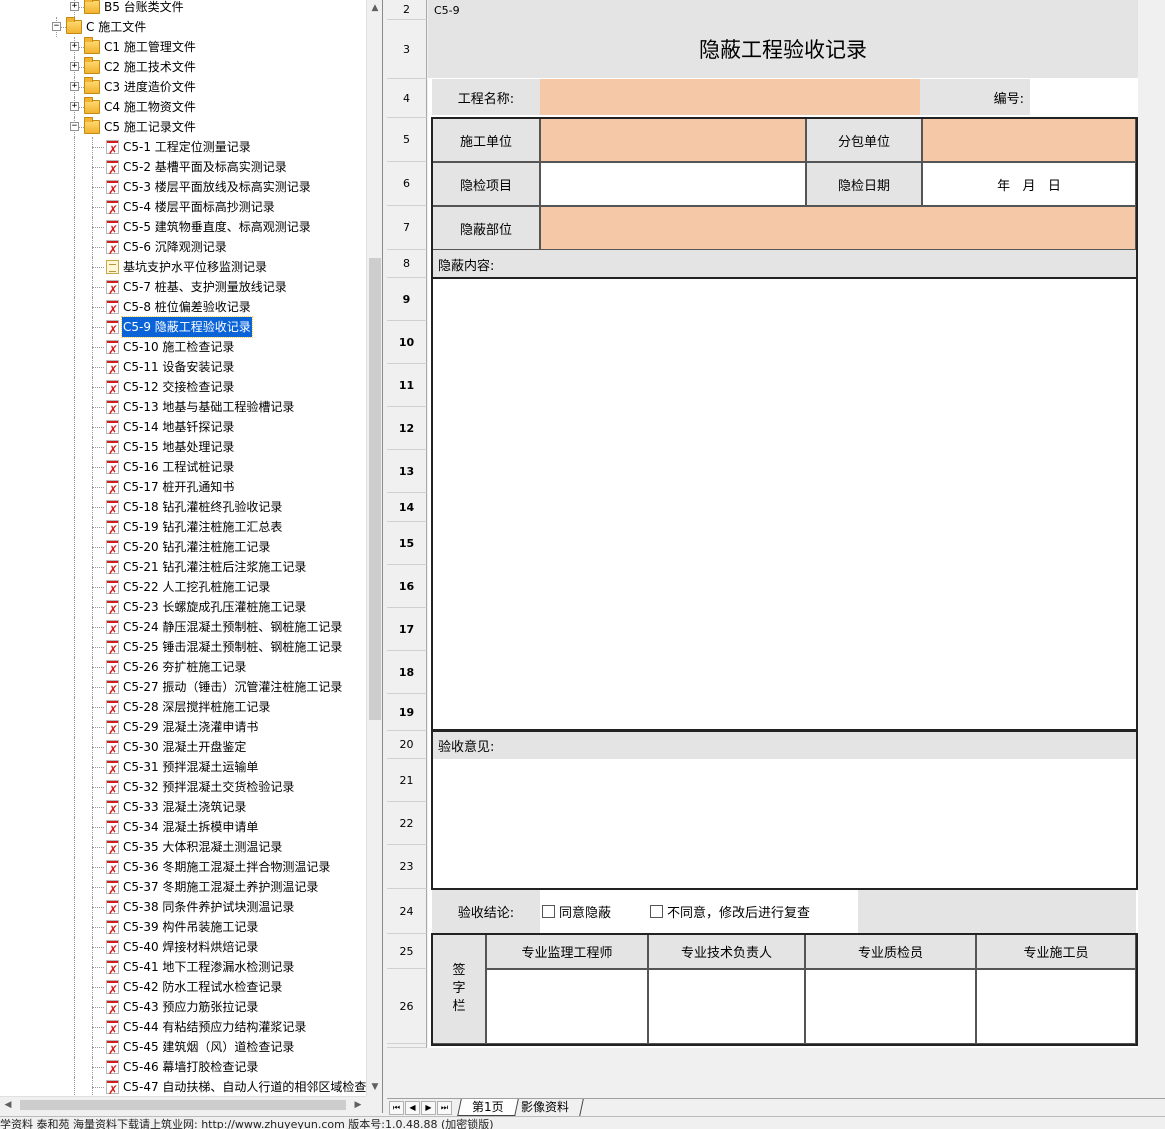 The height and width of the screenshot is (1129, 1165). I want to click on tree-item: C5-39 构件吊装施工记录, so click(183, 928).